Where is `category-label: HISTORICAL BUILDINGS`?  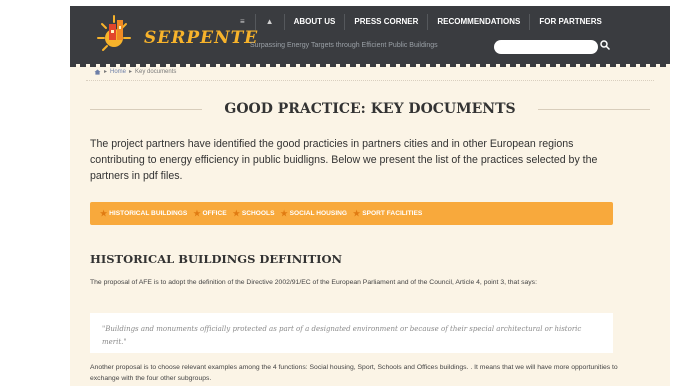 category-label: HISTORICAL BUILDINGS is located at coordinates (148, 213).